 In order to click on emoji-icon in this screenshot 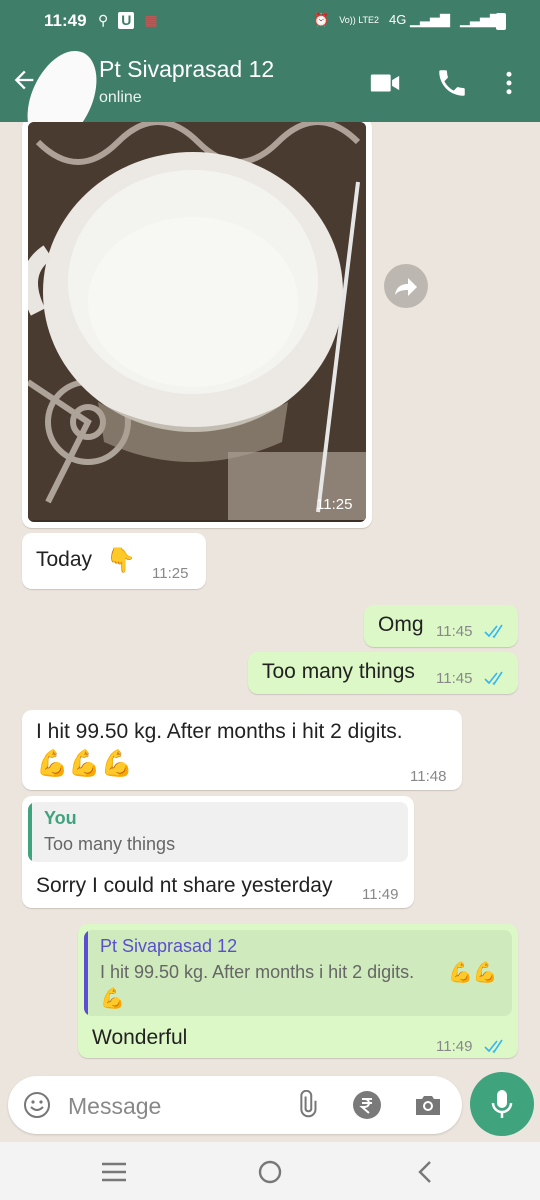, I will do `click(37, 1105)`.